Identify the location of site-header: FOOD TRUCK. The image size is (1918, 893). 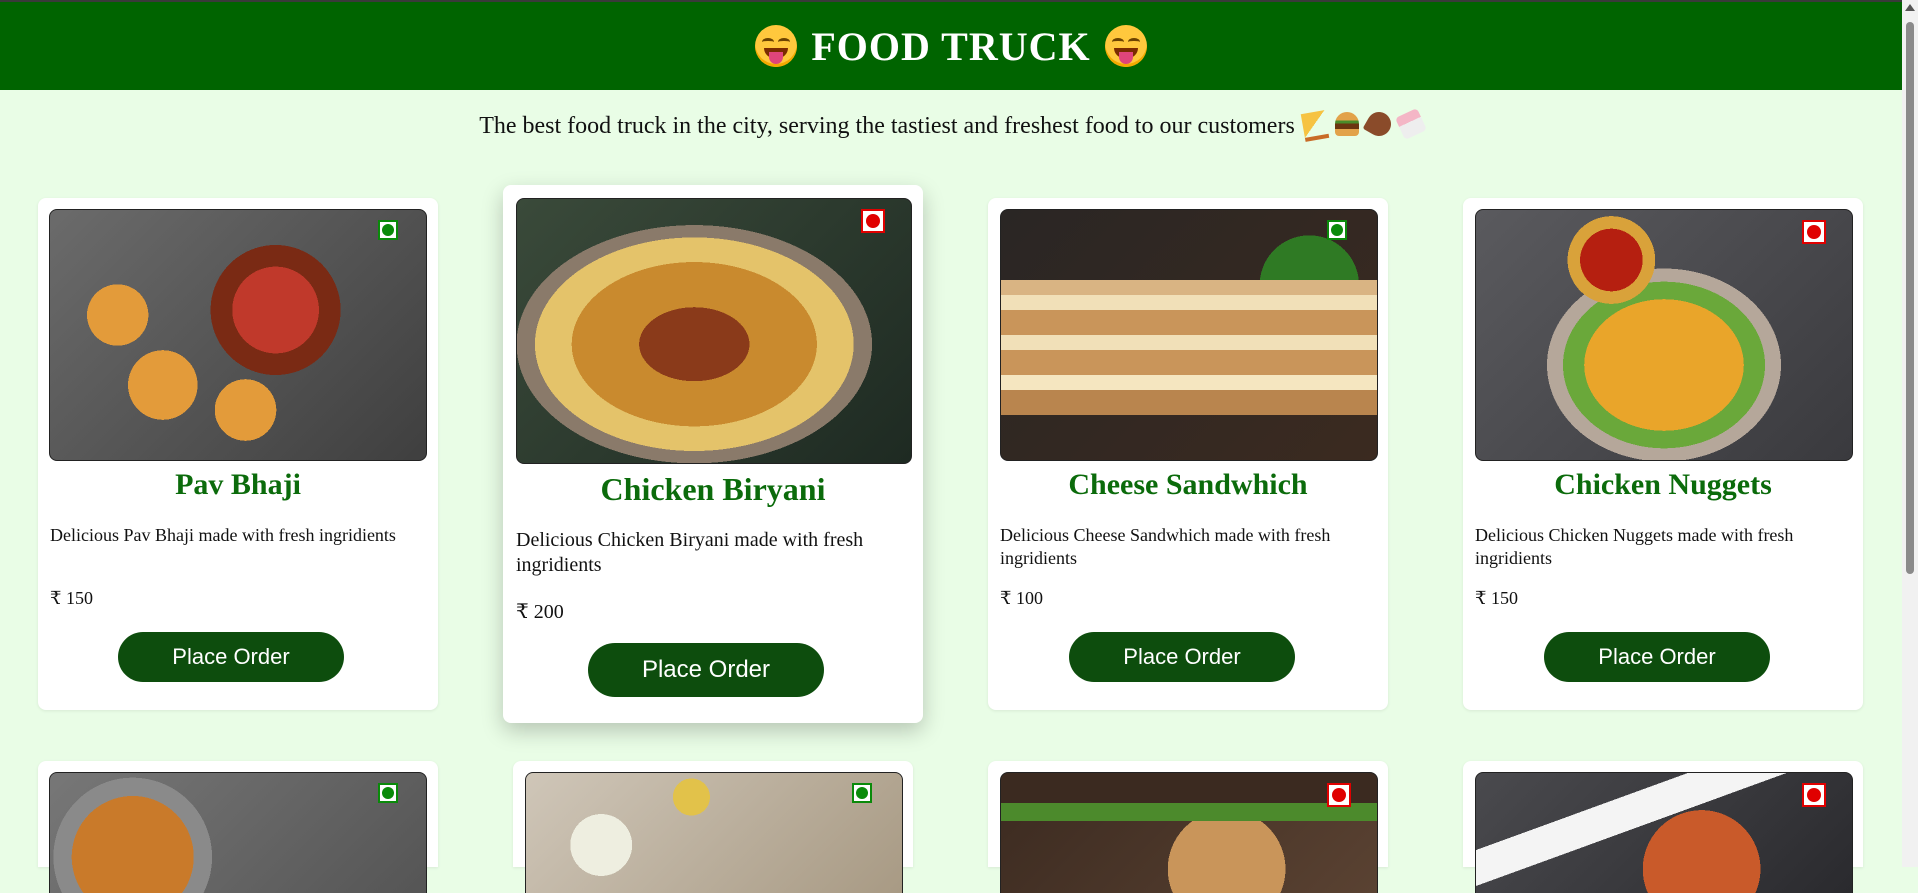
(951, 46).